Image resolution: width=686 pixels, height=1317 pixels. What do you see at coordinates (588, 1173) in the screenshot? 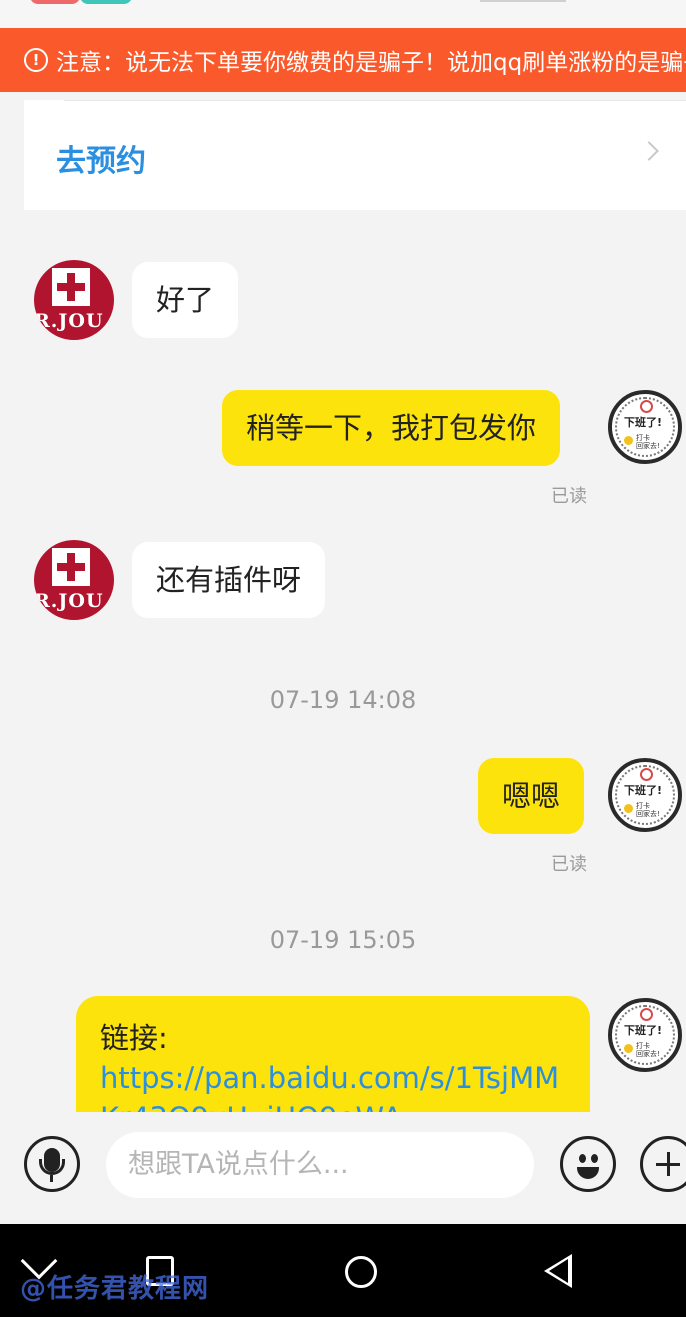
I see `emoji-mouth` at bounding box center [588, 1173].